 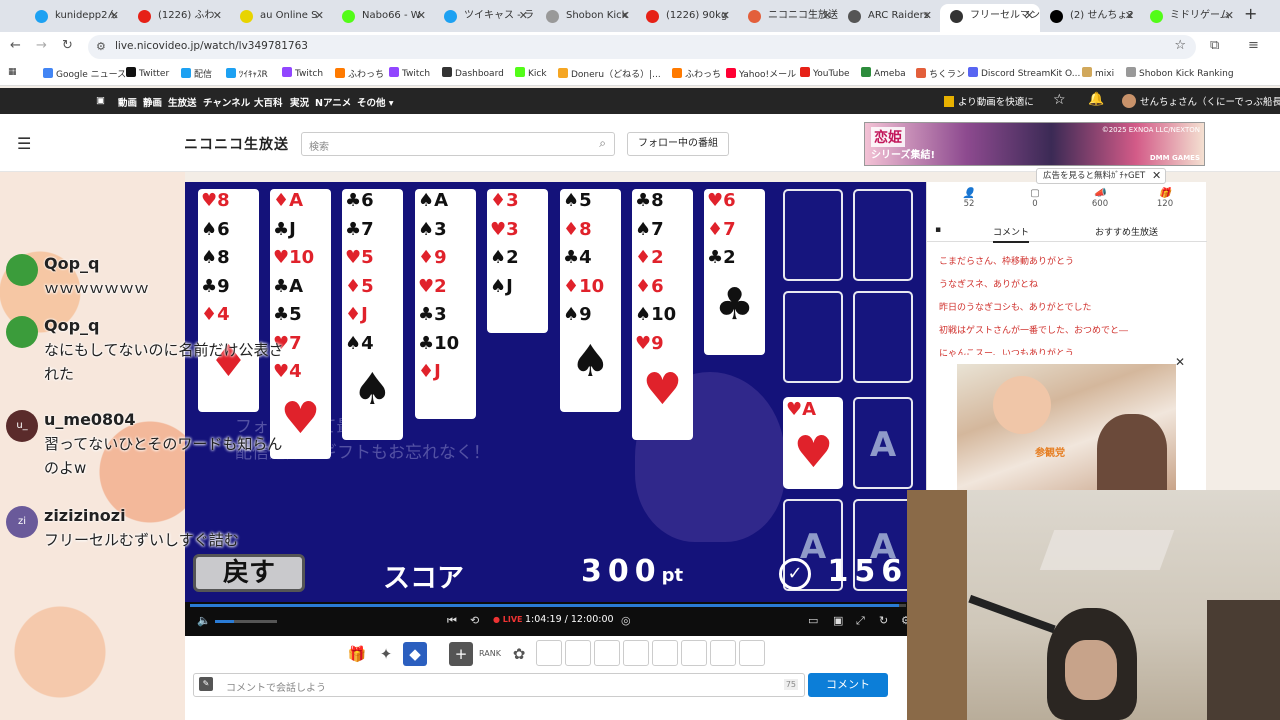 I want to click on card-rank: ♣3, so click(x=432, y=315).